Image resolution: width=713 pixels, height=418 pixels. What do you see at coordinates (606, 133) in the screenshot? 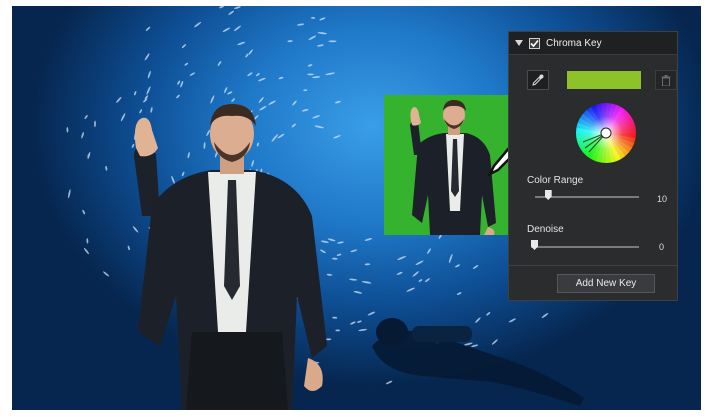
I see `color-wheel-icon` at bounding box center [606, 133].